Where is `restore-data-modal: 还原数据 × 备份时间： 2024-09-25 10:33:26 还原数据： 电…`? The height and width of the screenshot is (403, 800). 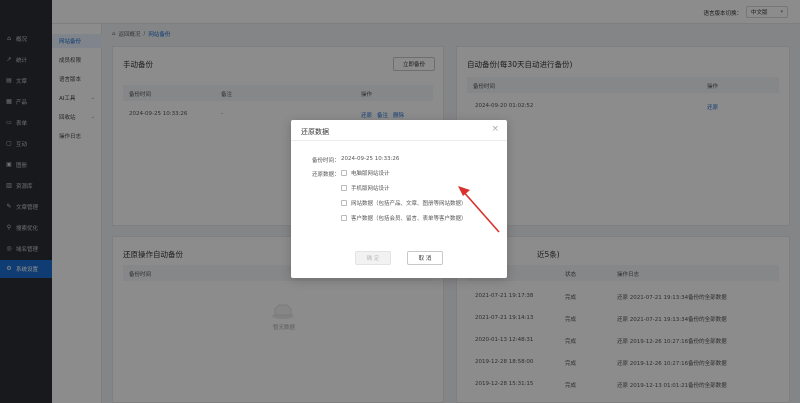 restore-data-modal: 还原数据 × 备份时间： 2024-09-25 10:33:26 还原数据： 电… is located at coordinates (399, 199).